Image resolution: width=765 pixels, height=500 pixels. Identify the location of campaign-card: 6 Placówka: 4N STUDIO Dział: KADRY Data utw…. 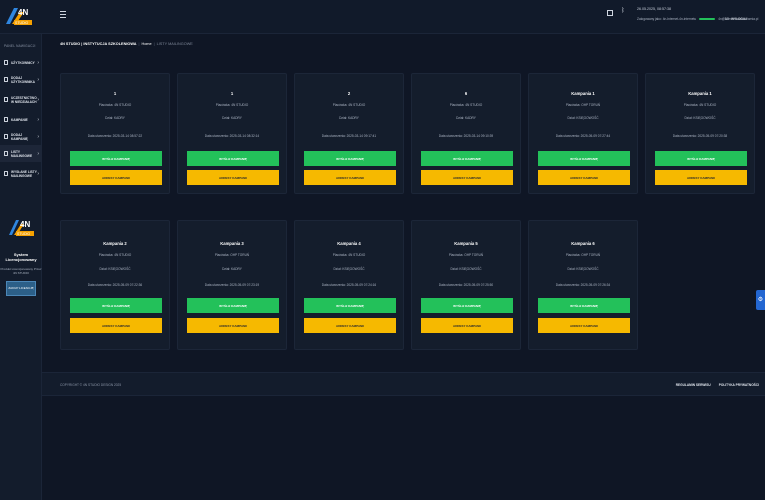
(466, 133).